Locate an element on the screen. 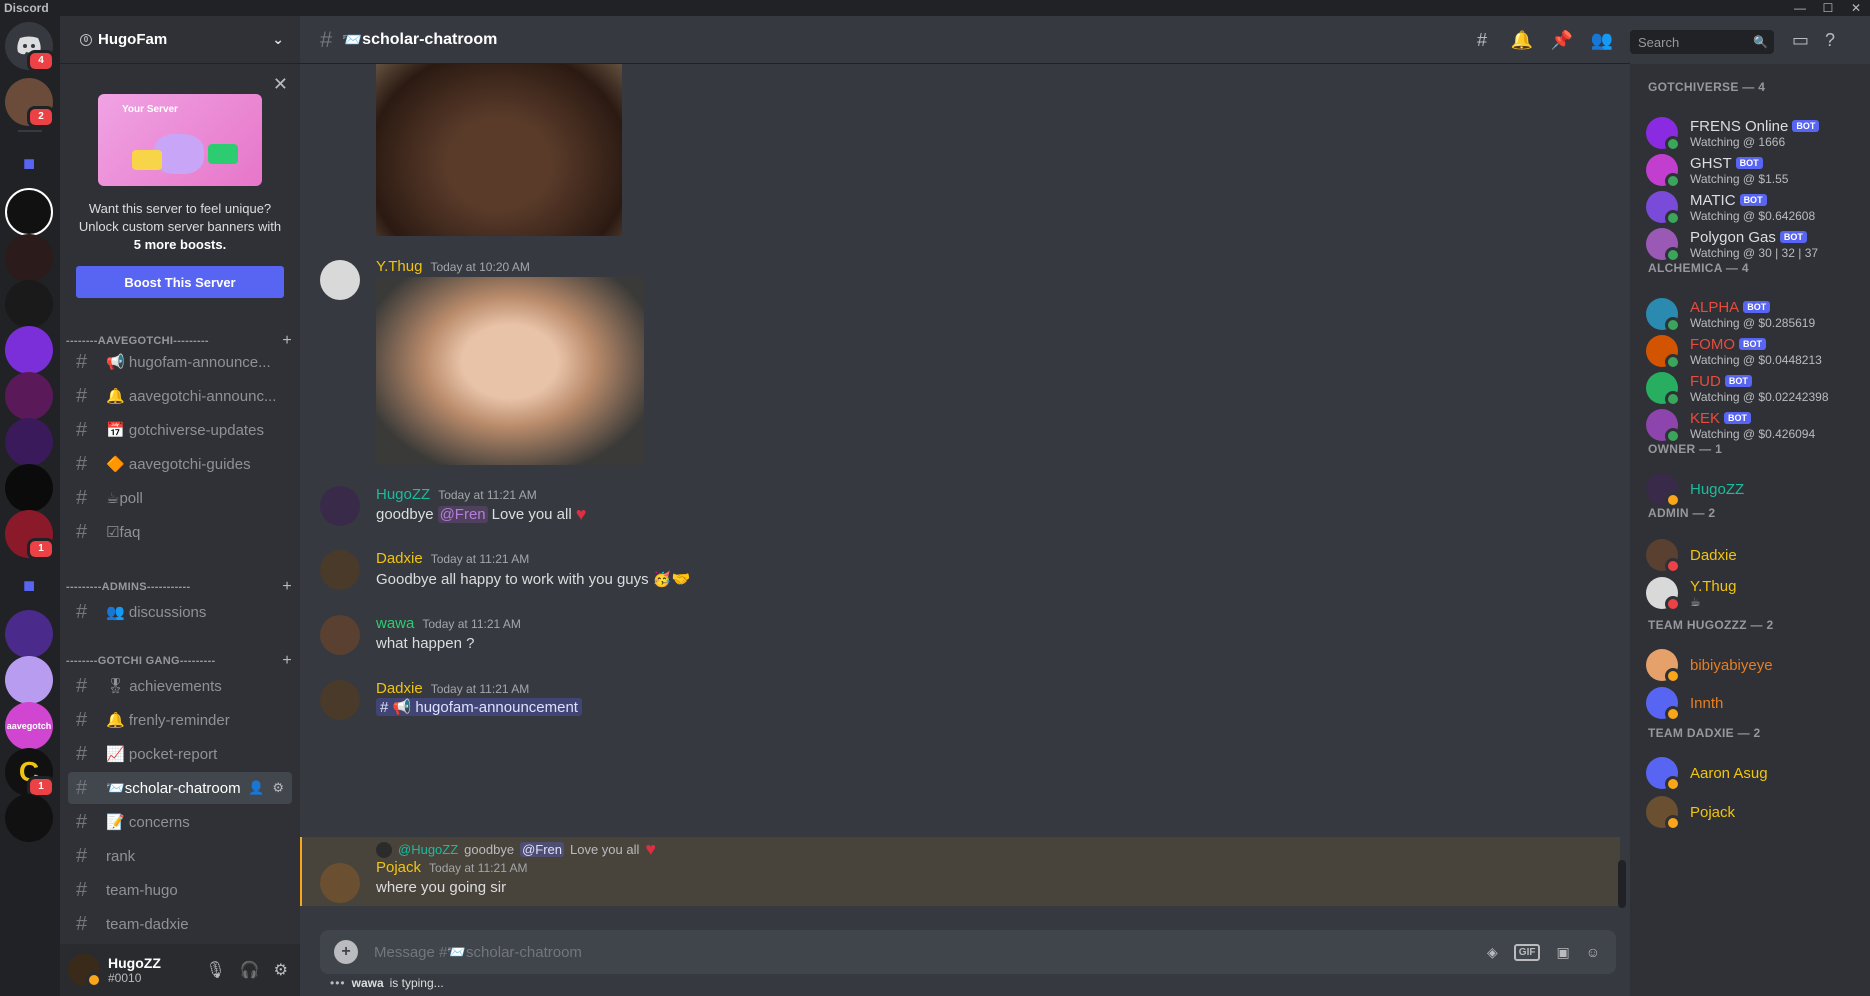 This screenshot has width=1870, height=996. server-hat is located at coordinates (29, 258).